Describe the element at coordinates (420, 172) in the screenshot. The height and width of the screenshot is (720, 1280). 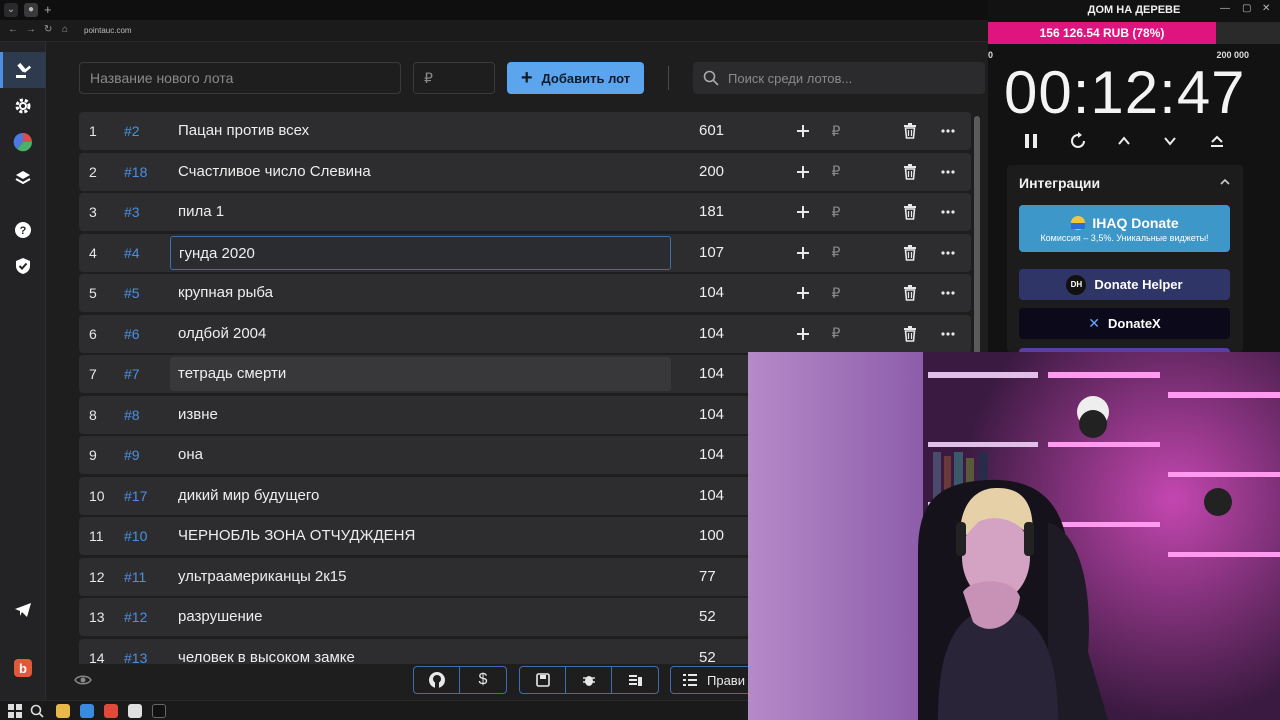
I see `lot-name-field: Счастливое число Слевина` at that location.